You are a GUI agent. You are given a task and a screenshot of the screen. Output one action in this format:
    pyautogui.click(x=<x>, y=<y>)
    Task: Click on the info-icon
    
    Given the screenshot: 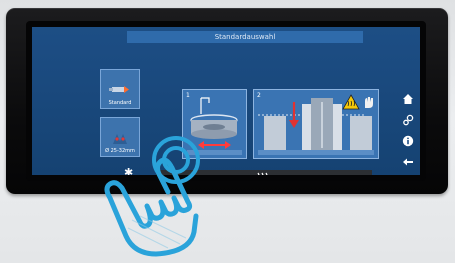 What is the action you would take?
    pyautogui.click(x=408, y=141)
    